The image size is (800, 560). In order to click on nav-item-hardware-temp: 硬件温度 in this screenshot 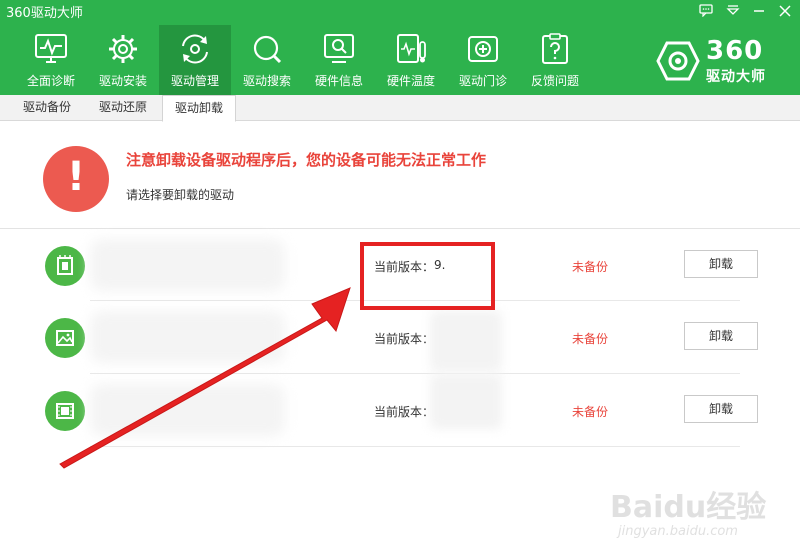, I will do `click(411, 60)`.